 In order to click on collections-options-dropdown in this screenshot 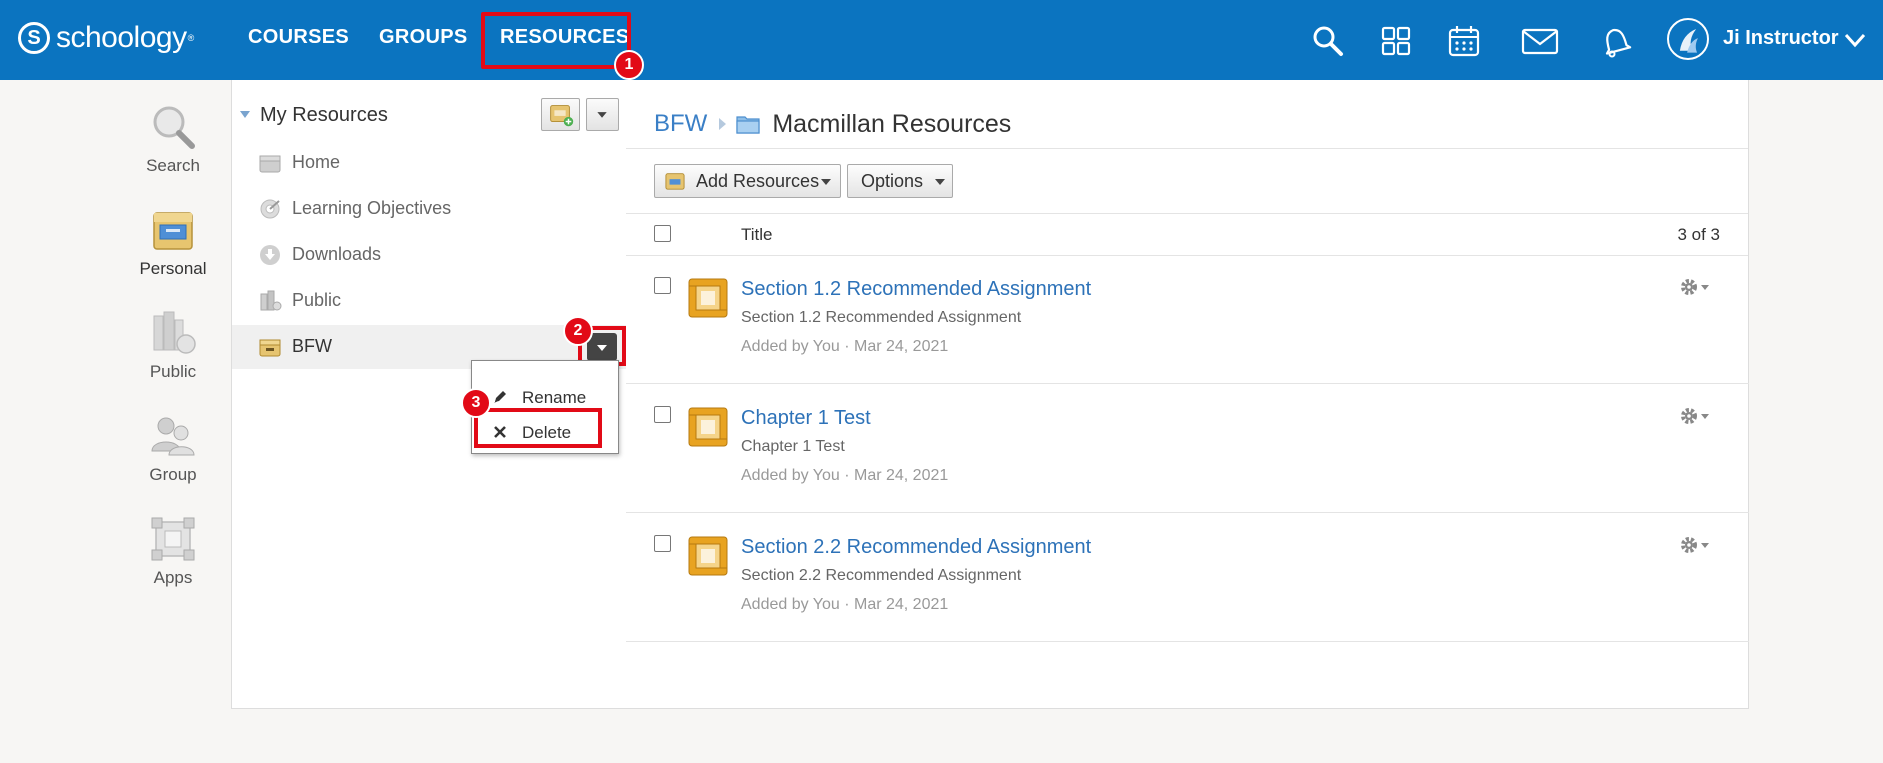, I will do `click(602, 114)`.